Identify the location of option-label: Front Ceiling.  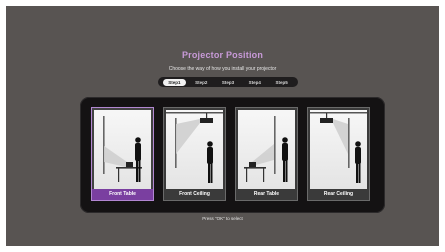
(194, 194).